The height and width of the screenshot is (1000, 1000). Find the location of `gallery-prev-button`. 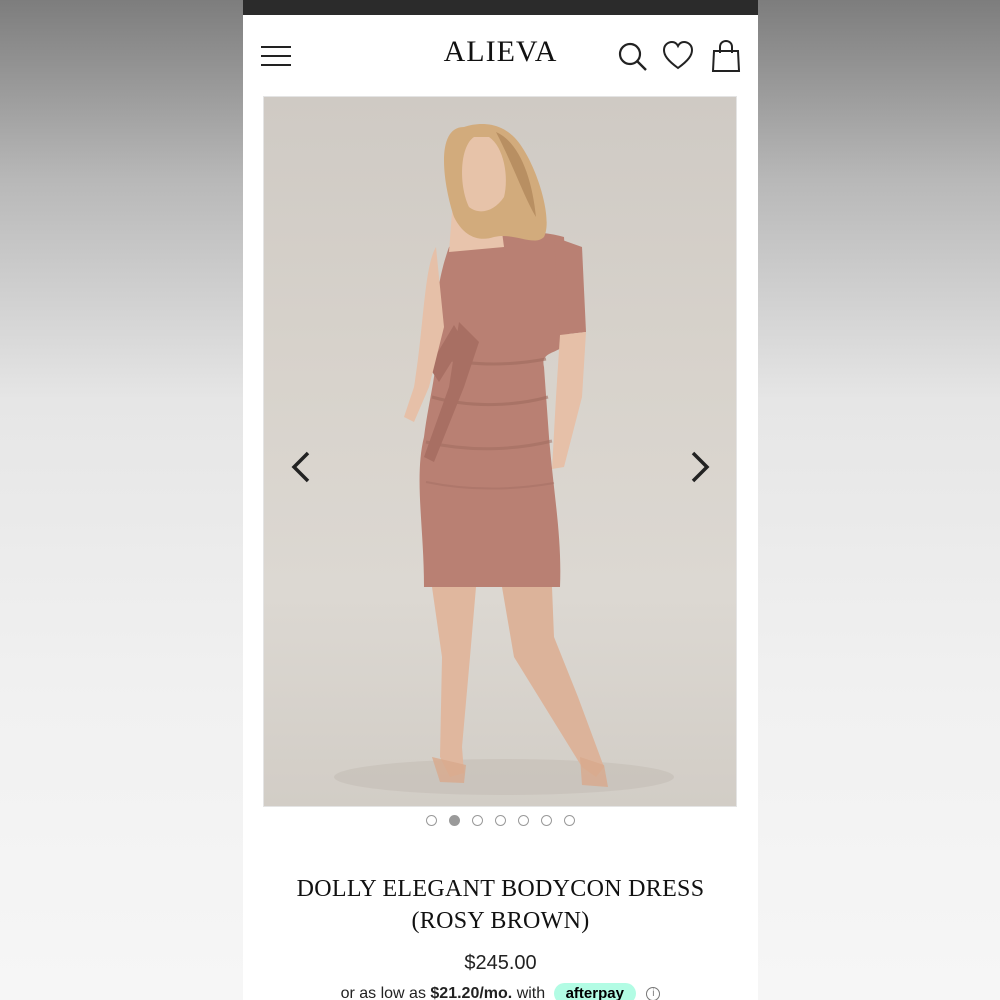

gallery-prev-button is located at coordinates (302, 467).